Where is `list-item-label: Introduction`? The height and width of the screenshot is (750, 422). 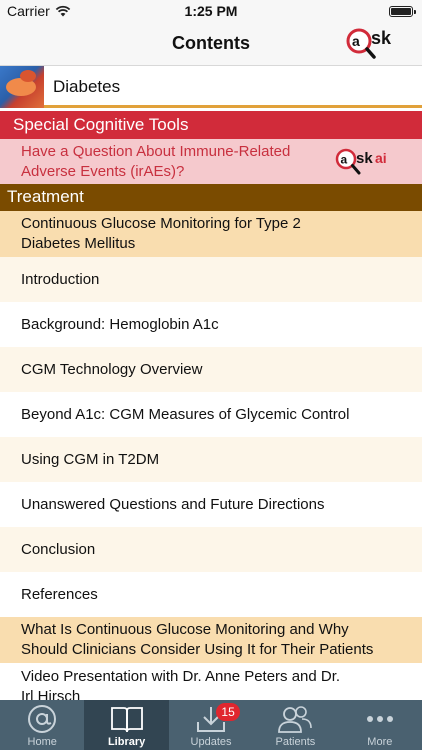 list-item-label: Introduction is located at coordinates (60, 279).